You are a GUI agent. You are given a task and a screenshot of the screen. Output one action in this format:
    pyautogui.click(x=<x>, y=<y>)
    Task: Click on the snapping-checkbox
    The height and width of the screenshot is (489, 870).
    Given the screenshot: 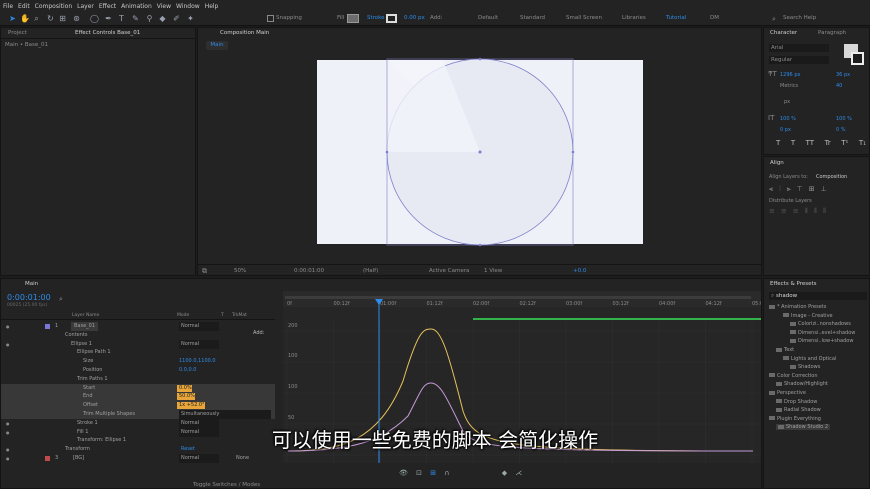 What is the action you would take?
    pyautogui.click(x=270, y=18)
    